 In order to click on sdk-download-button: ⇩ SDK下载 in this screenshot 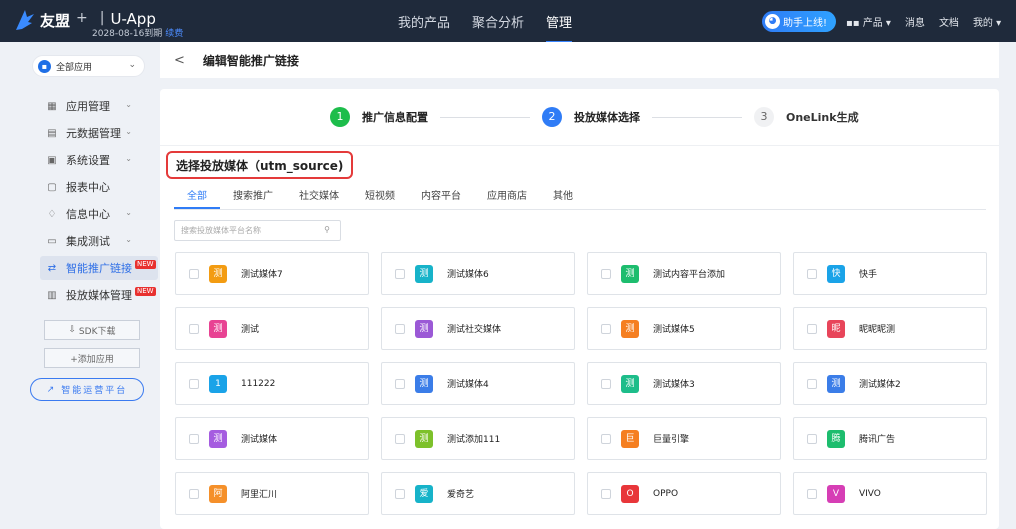, I will do `click(92, 330)`.